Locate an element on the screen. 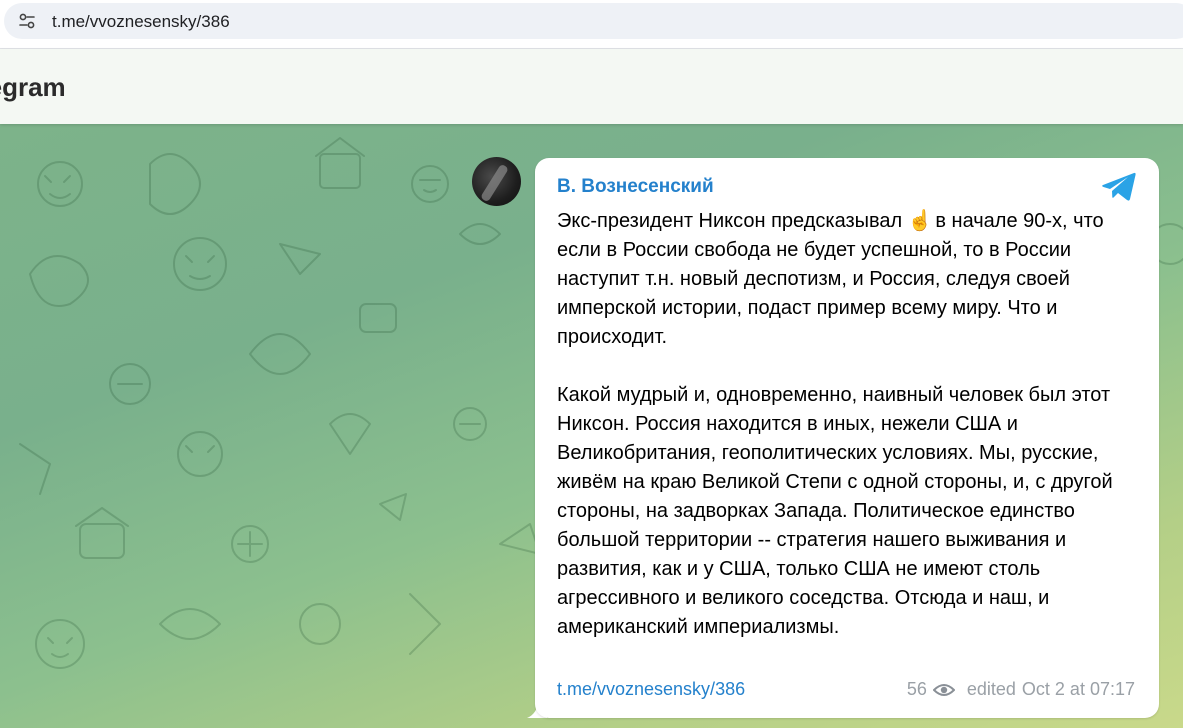 This screenshot has height=728, width=1183. views-count: 56 is located at coordinates (916, 689).